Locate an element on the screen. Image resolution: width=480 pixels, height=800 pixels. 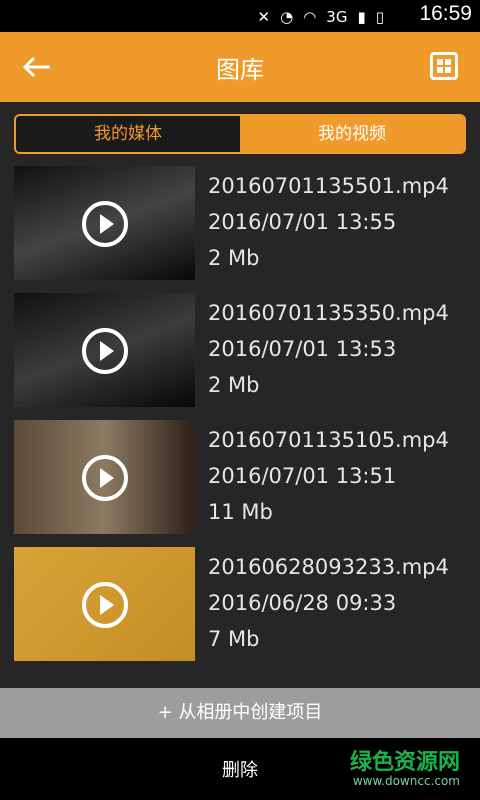
video-size: 11 Mb is located at coordinates (240, 512).